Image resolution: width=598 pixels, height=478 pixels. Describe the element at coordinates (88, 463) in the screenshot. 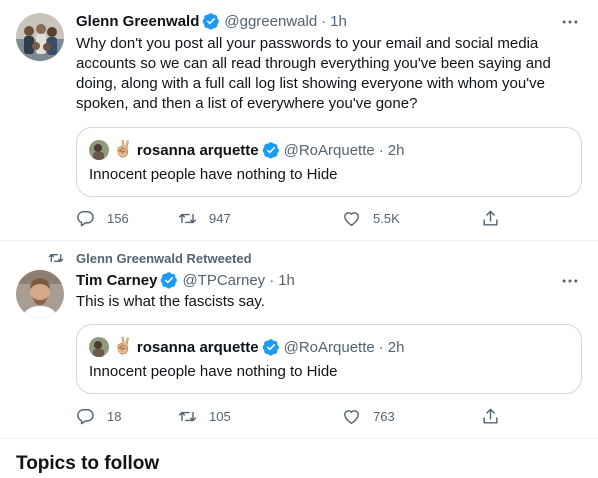

I see `topics-to-follow-heading: Topics to follow` at that location.